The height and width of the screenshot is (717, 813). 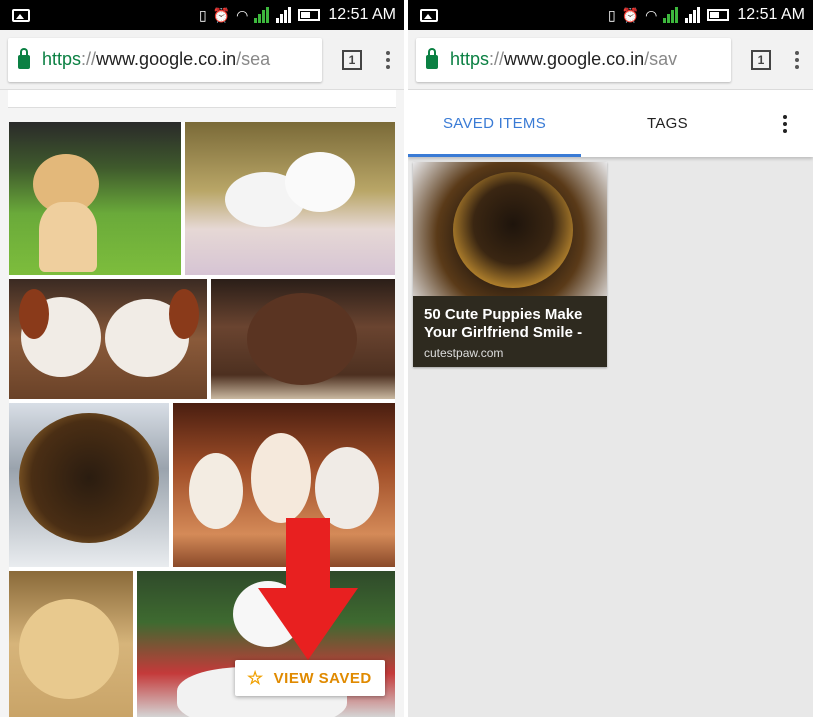 What do you see at coordinates (510, 229) in the screenshot?
I see `saved-item-thumbnail` at bounding box center [510, 229].